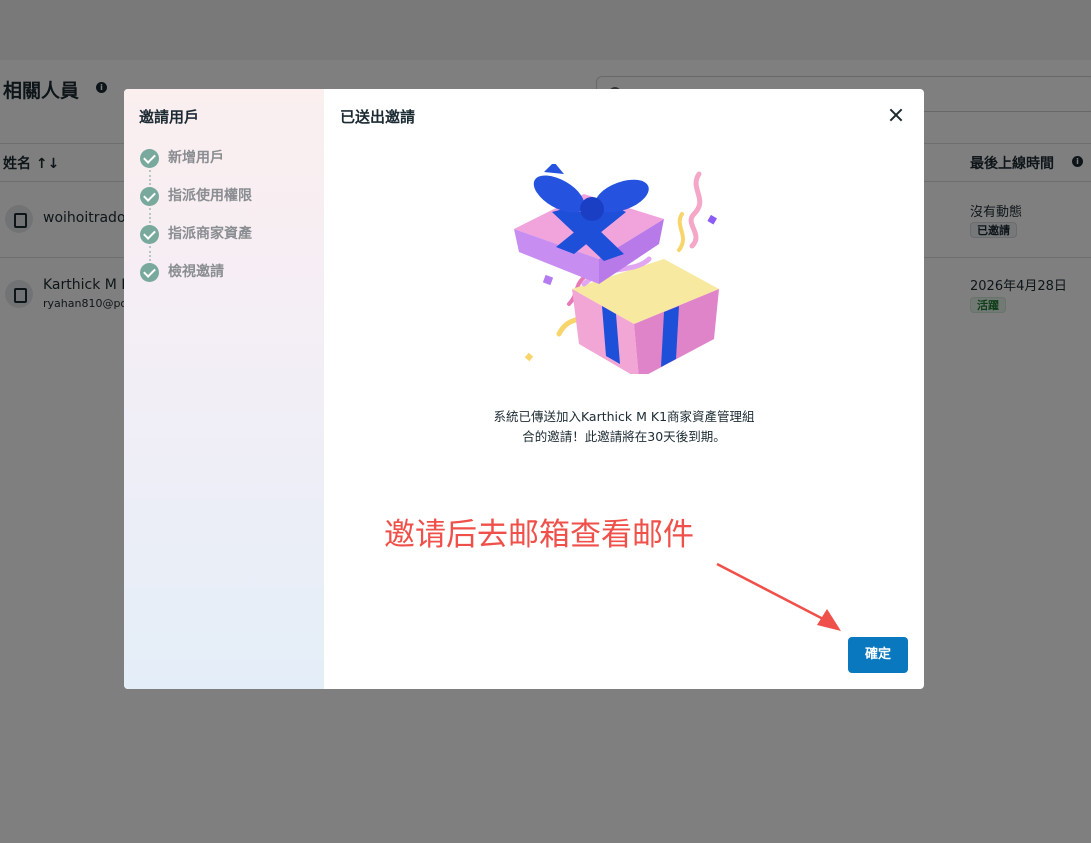  What do you see at coordinates (616, 269) in the screenshot?
I see `gift-illustration` at bounding box center [616, 269].